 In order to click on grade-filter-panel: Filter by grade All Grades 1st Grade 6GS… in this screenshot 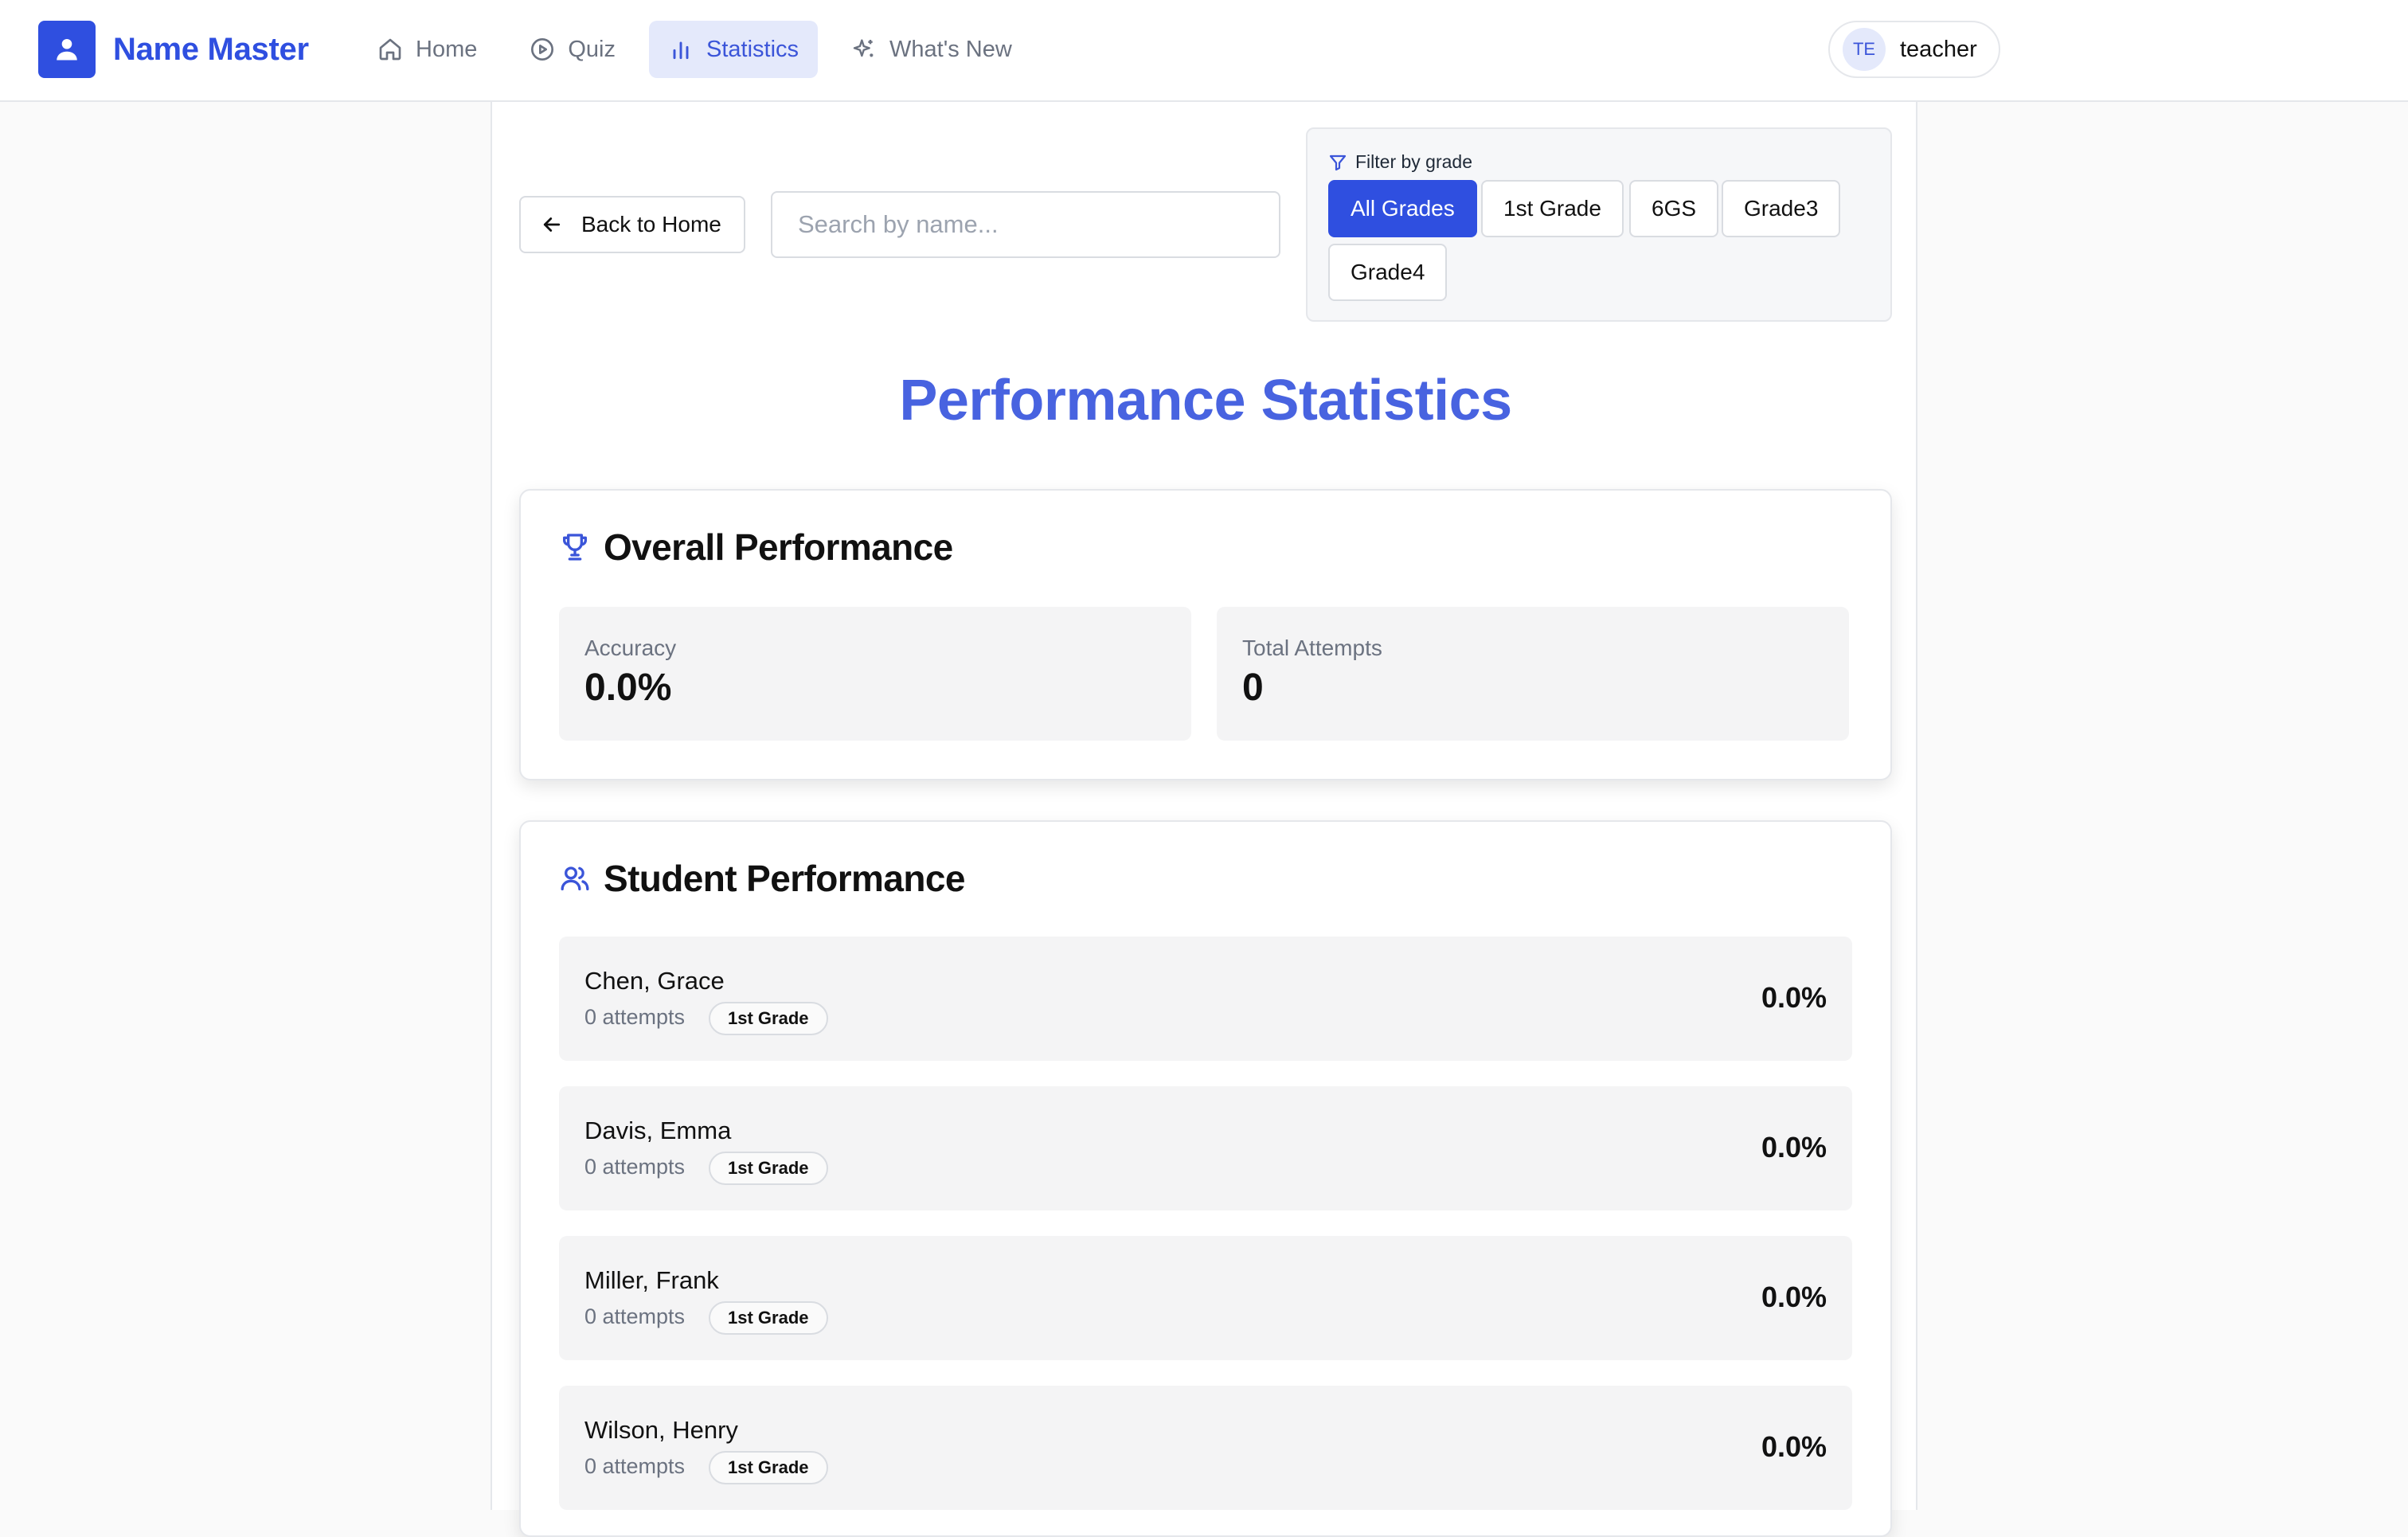, I will do `click(1599, 224)`.